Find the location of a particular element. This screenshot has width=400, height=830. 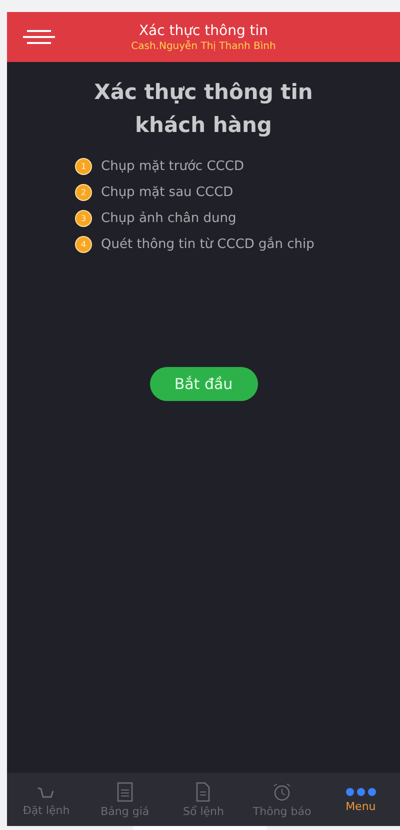

step-label: Chụp mặt sau CCCD is located at coordinates (167, 192).